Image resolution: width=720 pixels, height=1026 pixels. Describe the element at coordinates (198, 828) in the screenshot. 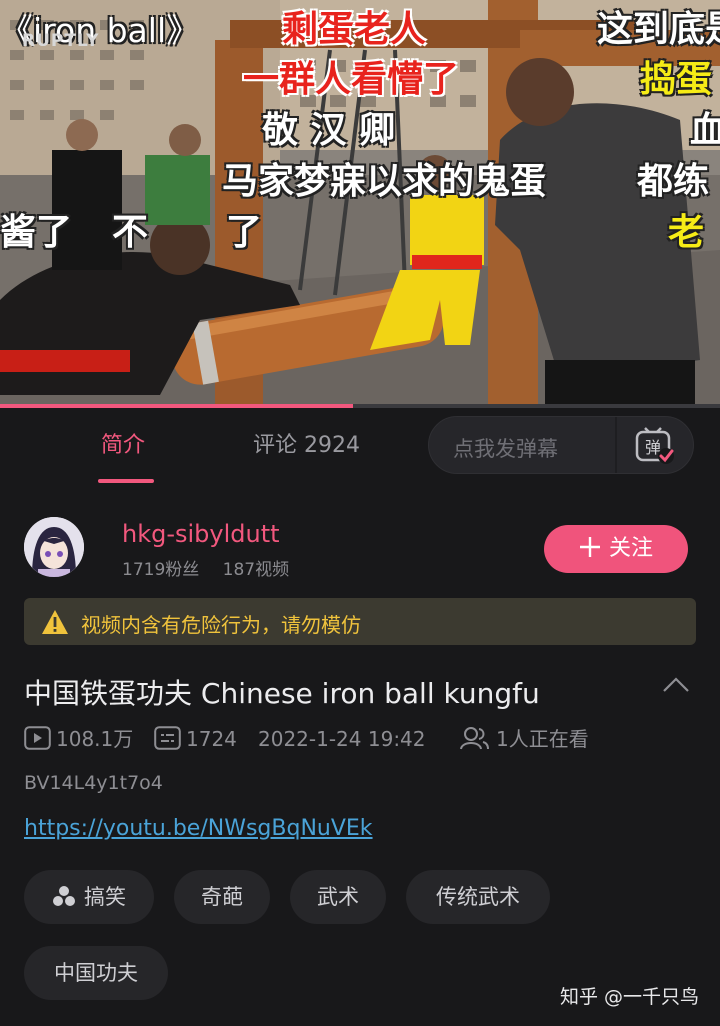

I see `source-link: https://youtu.be/NWsgBqNuVEk` at that location.